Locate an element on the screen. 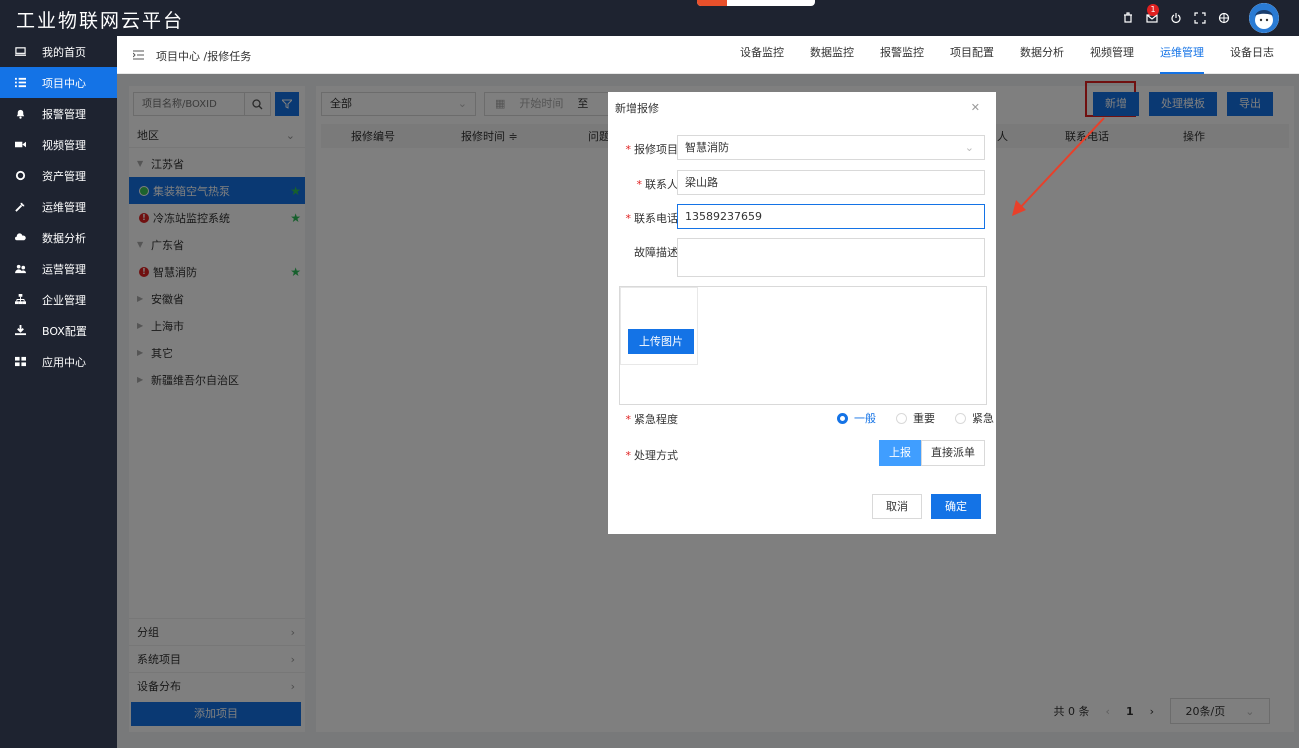 This screenshot has height=748, width=1299. mail-icon: 1 is located at coordinates (1152, 14).